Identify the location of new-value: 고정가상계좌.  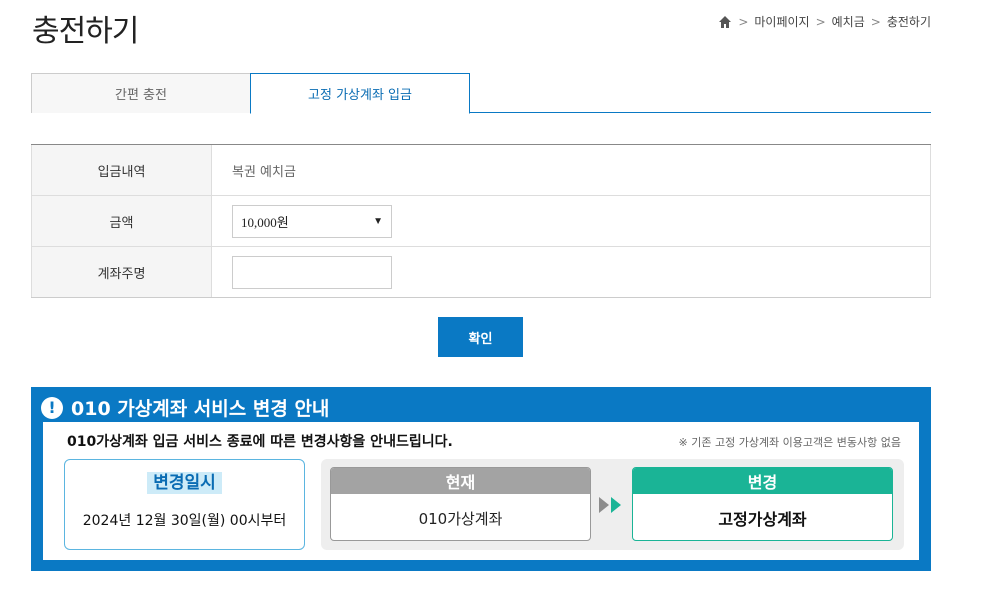
(762, 519).